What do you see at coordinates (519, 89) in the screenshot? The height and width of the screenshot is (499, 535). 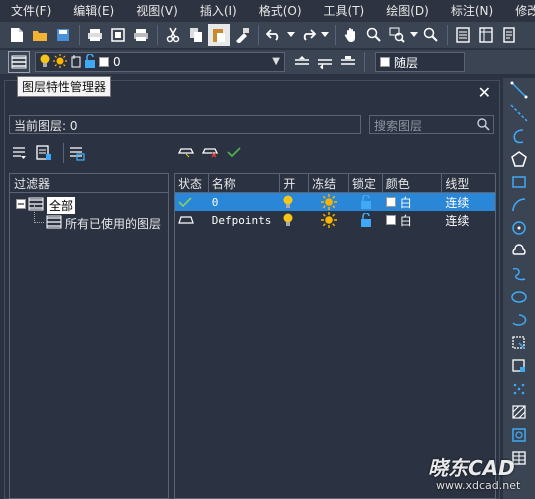 I see `line-icon` at bounding box center [519, 89].